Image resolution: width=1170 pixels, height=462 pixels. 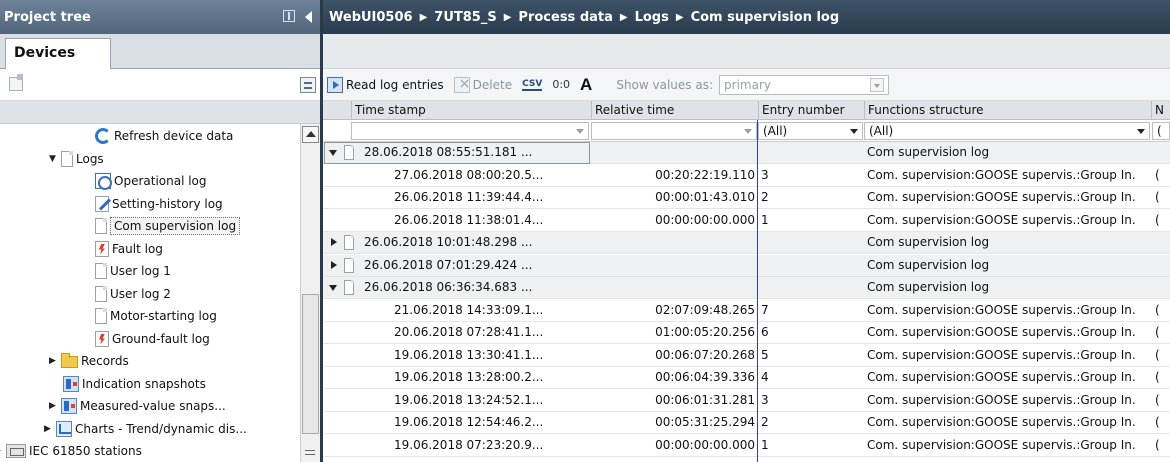 I want to click on tab-devices: Devices, so click(x=58, y=54).